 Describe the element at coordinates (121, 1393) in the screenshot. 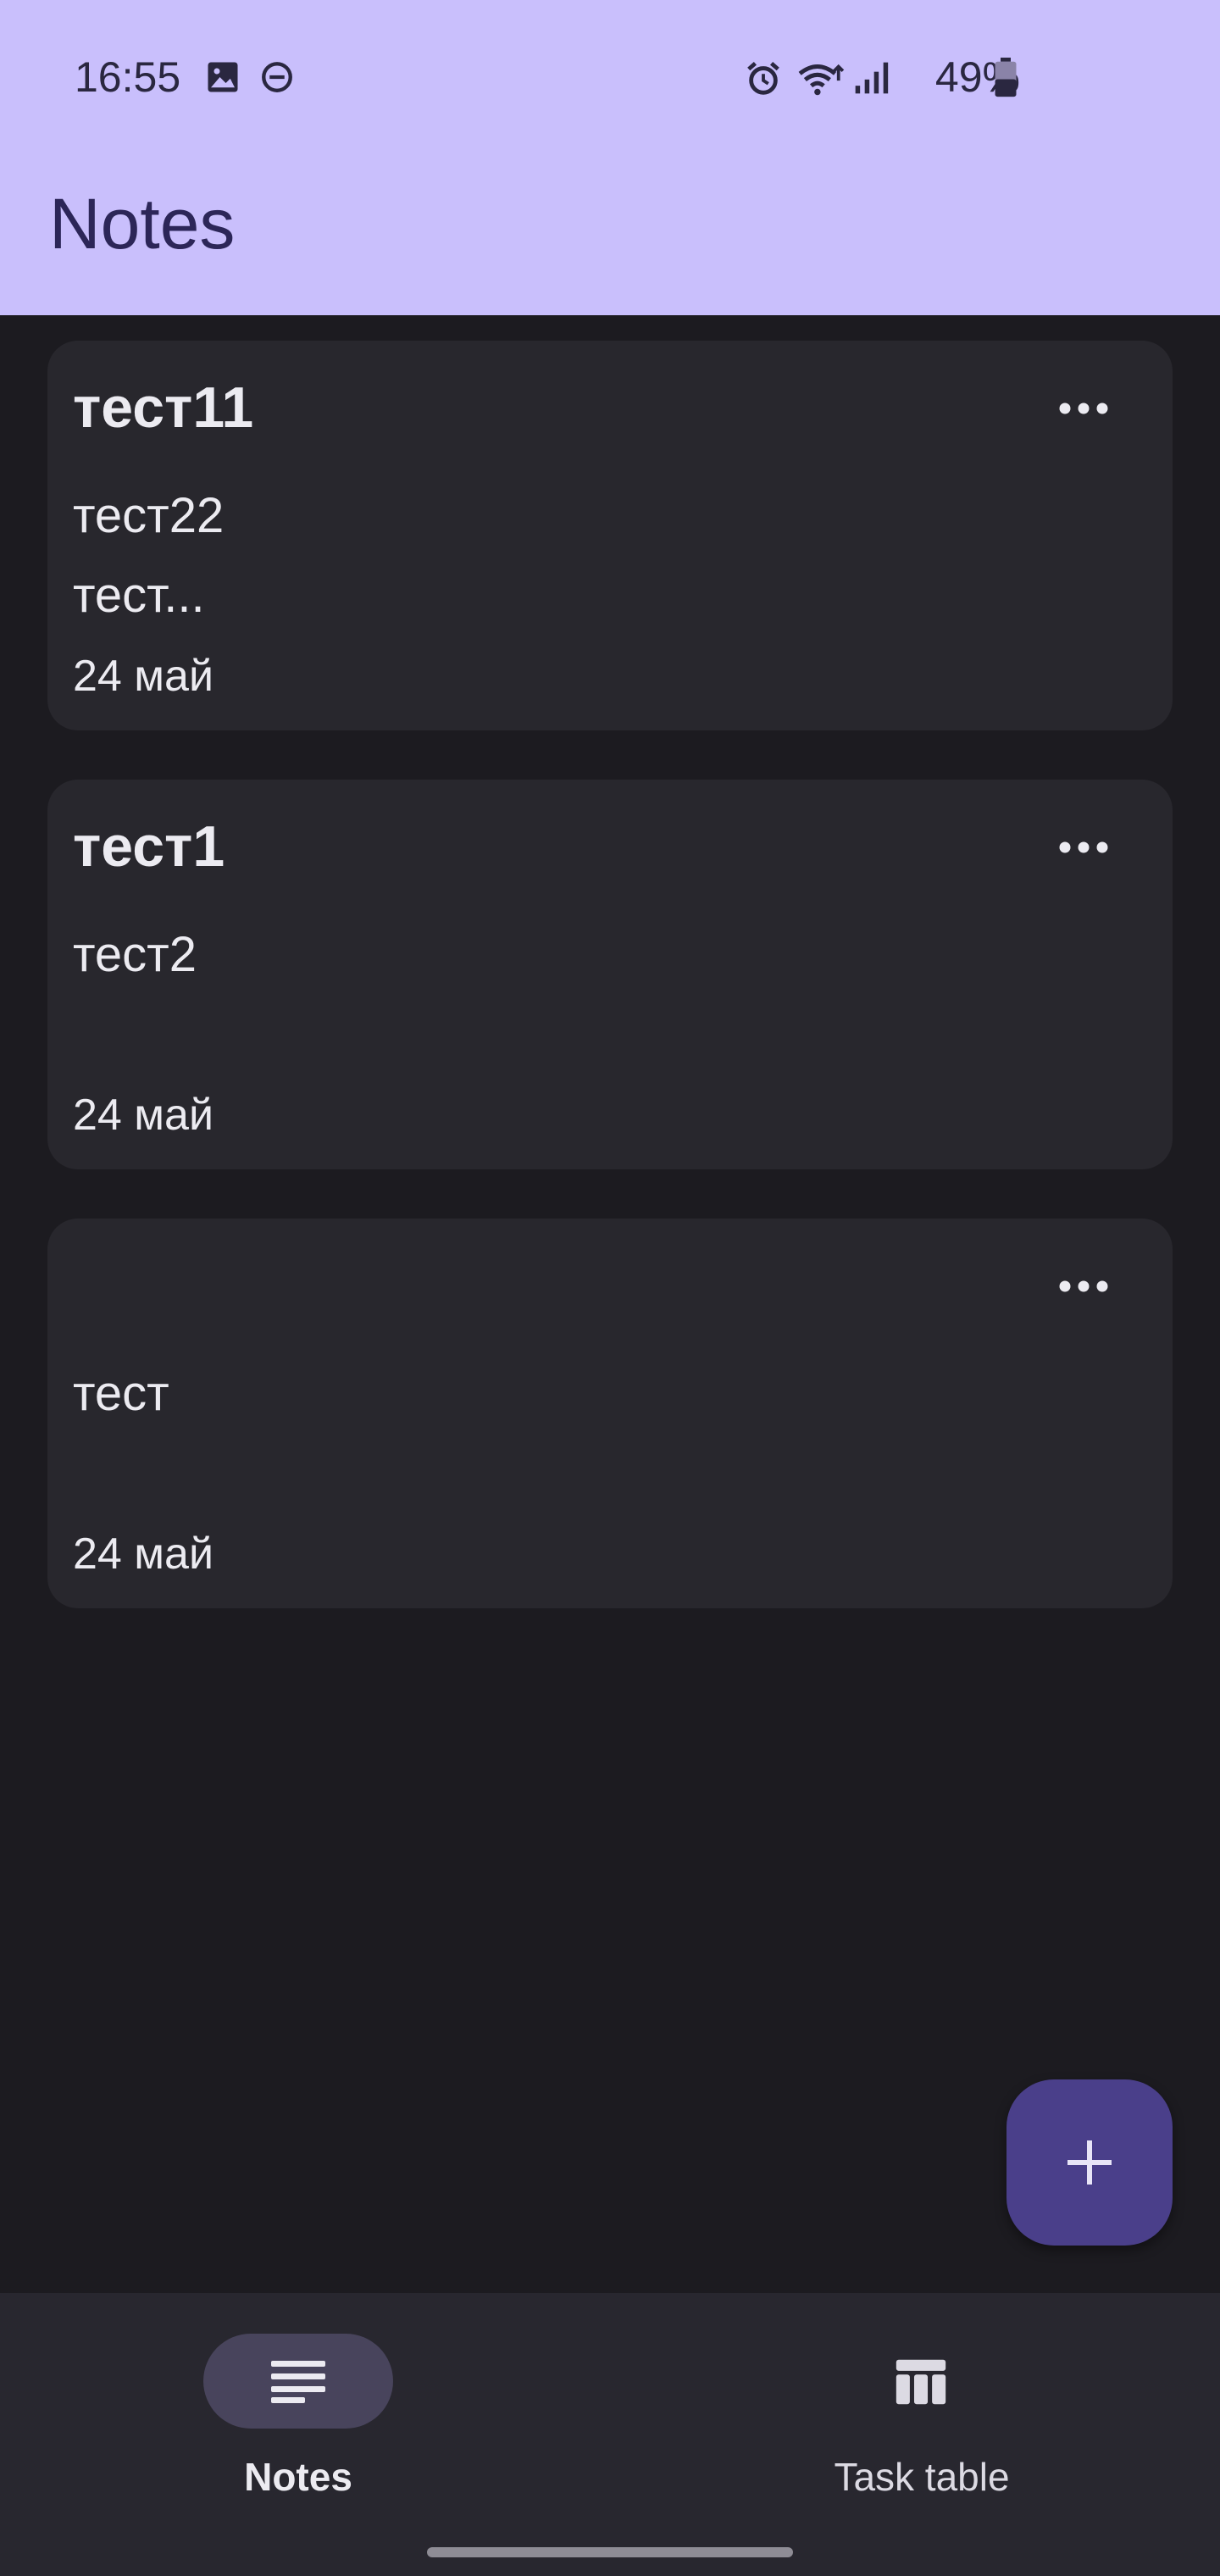

I see `note-body: тест` at that location.